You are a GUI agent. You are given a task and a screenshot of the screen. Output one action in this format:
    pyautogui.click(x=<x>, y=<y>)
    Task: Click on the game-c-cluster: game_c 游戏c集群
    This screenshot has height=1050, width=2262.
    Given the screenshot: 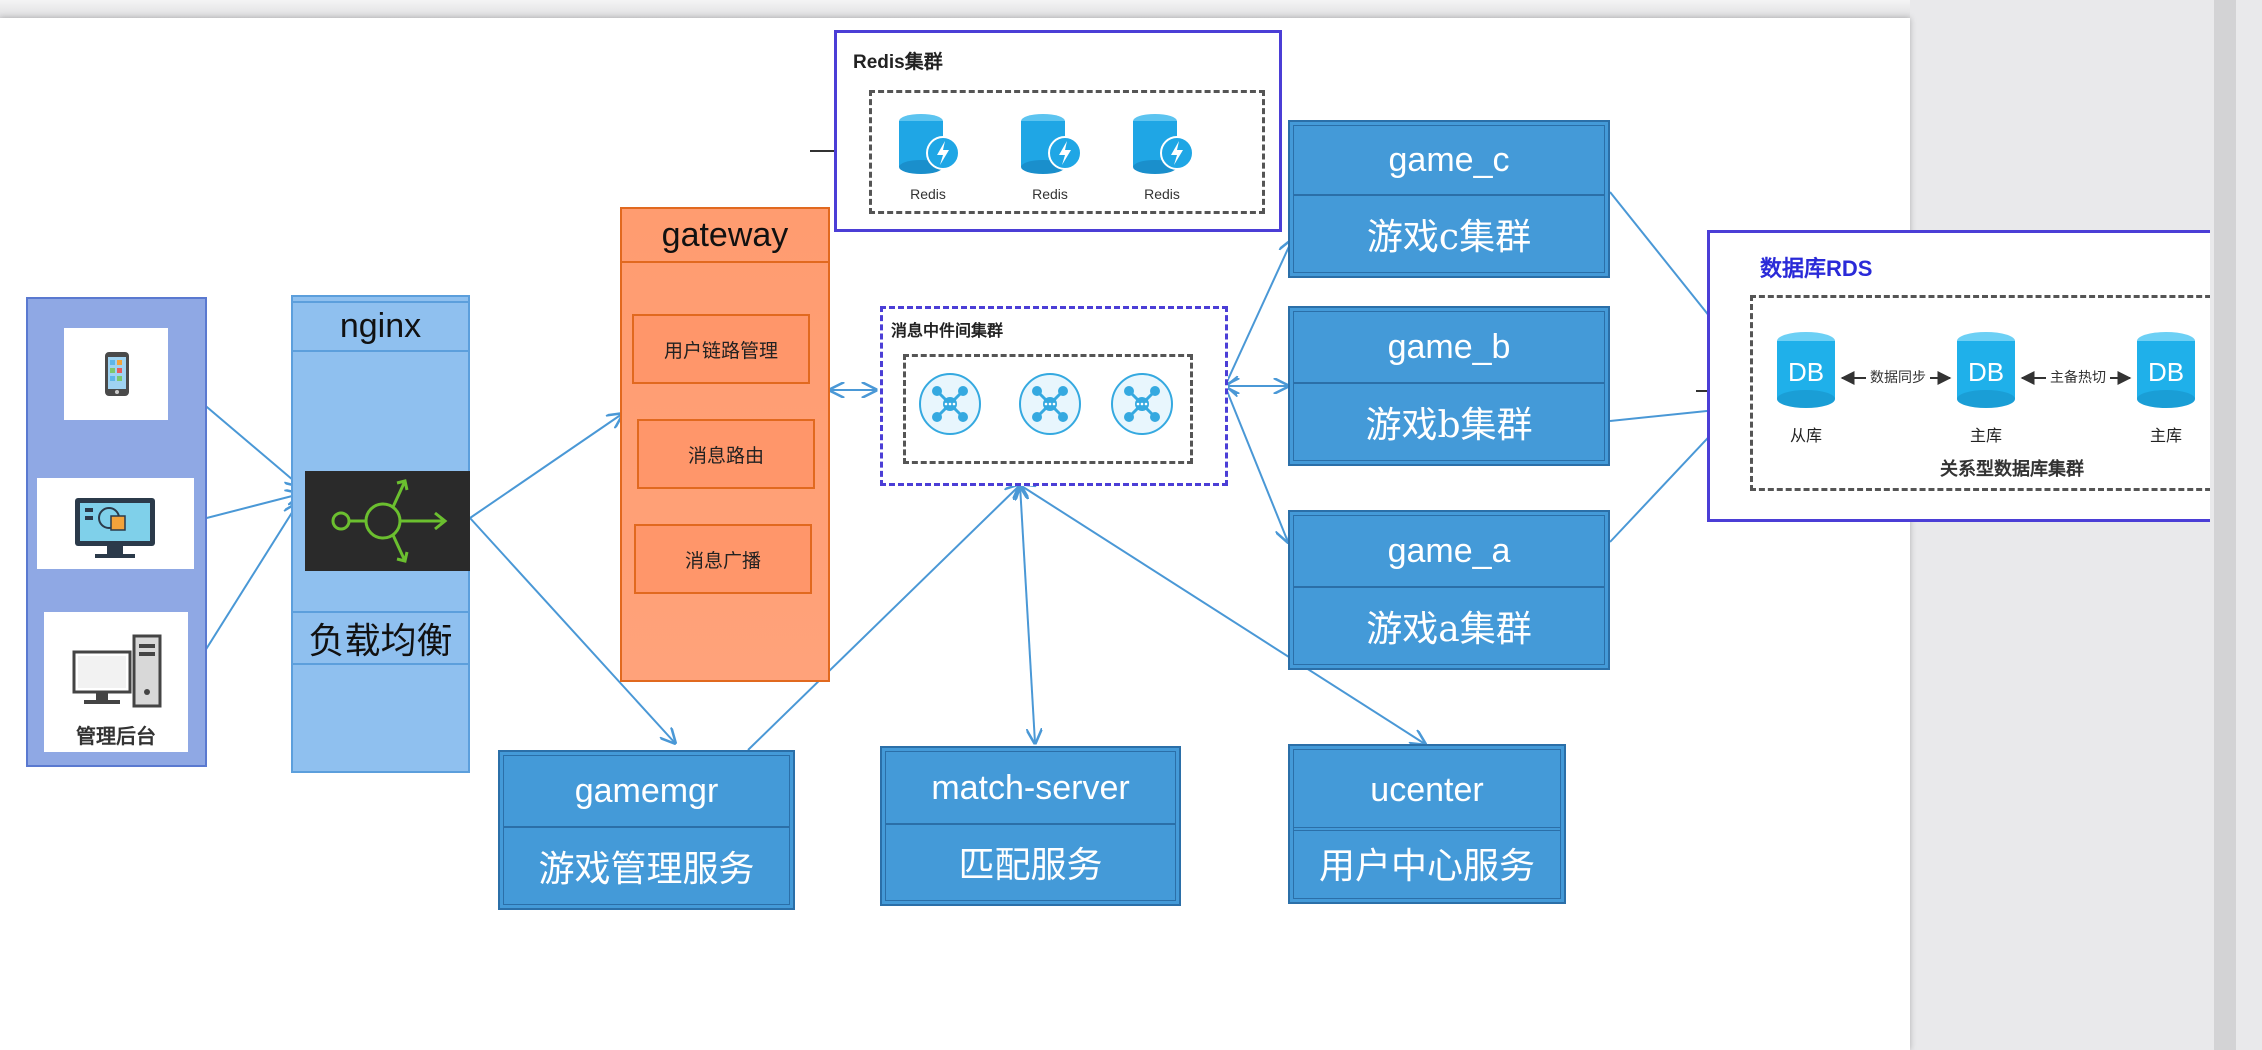 What is the action you would take?
    pyautogui.click(x=1449, y=199)
    